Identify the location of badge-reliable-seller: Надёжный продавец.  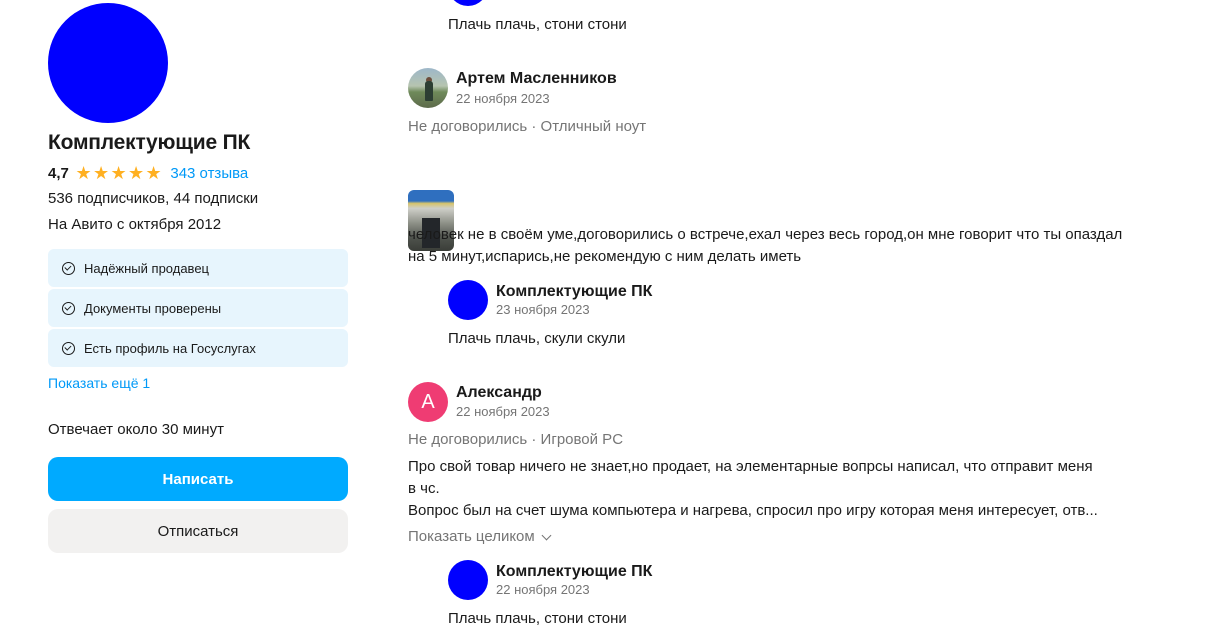
(198, 268).